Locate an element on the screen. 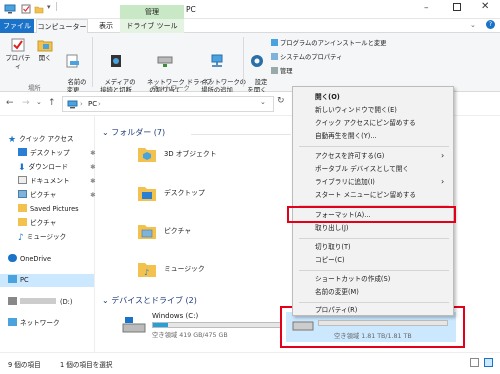 This screenshot has height=374, width=500. nav-label: Saved Pictures is located at coordinates (54, 209).